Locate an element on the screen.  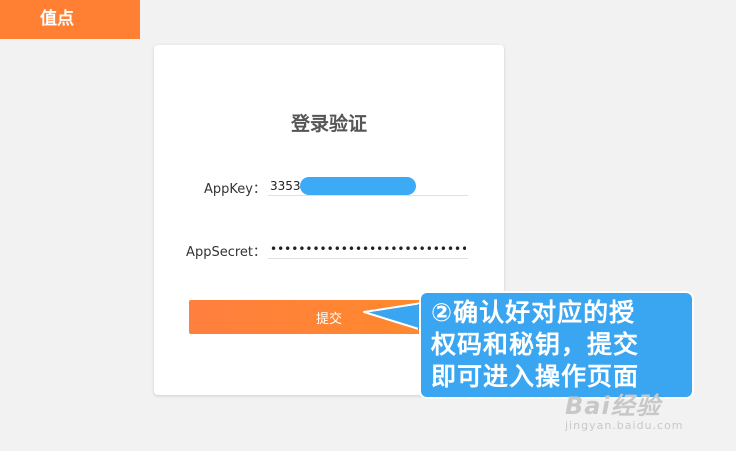
annotation-callout: ②确认好对应的授 权码和秘钥，提交 即可进入操作页面 is located at coordinates (556, 345).